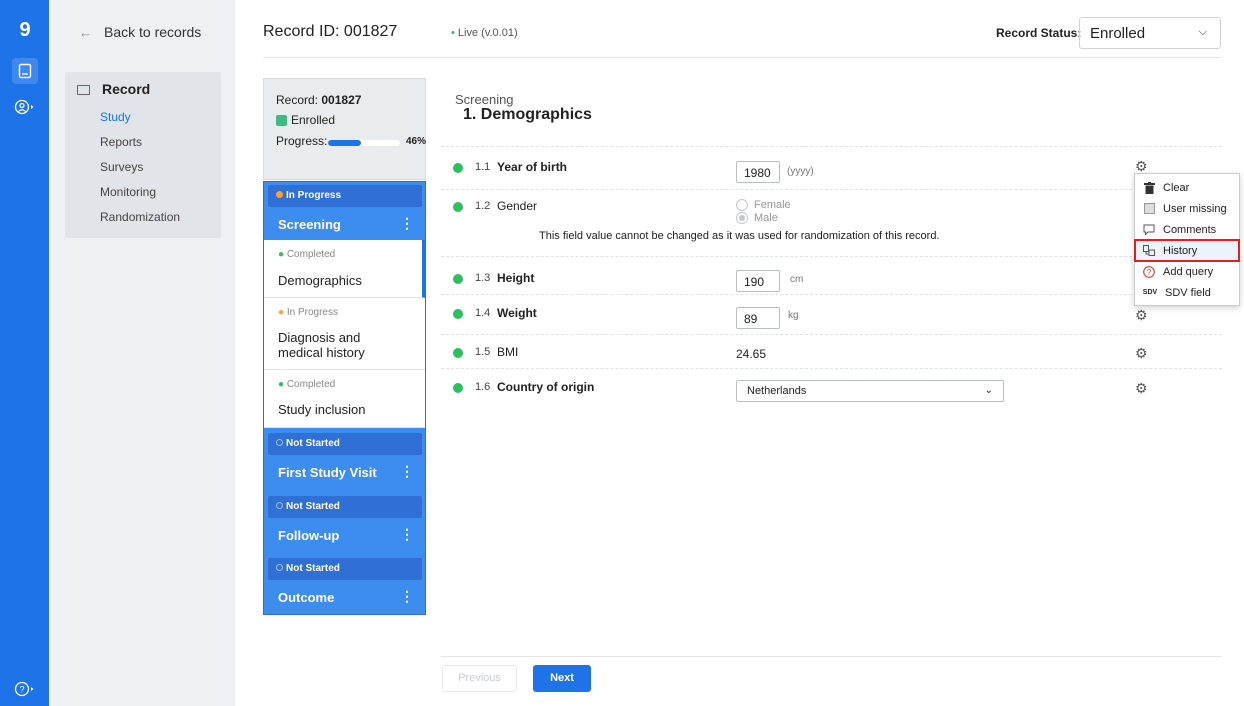  I want to click on year-of-birth-input: 1980, so click(758, 172).